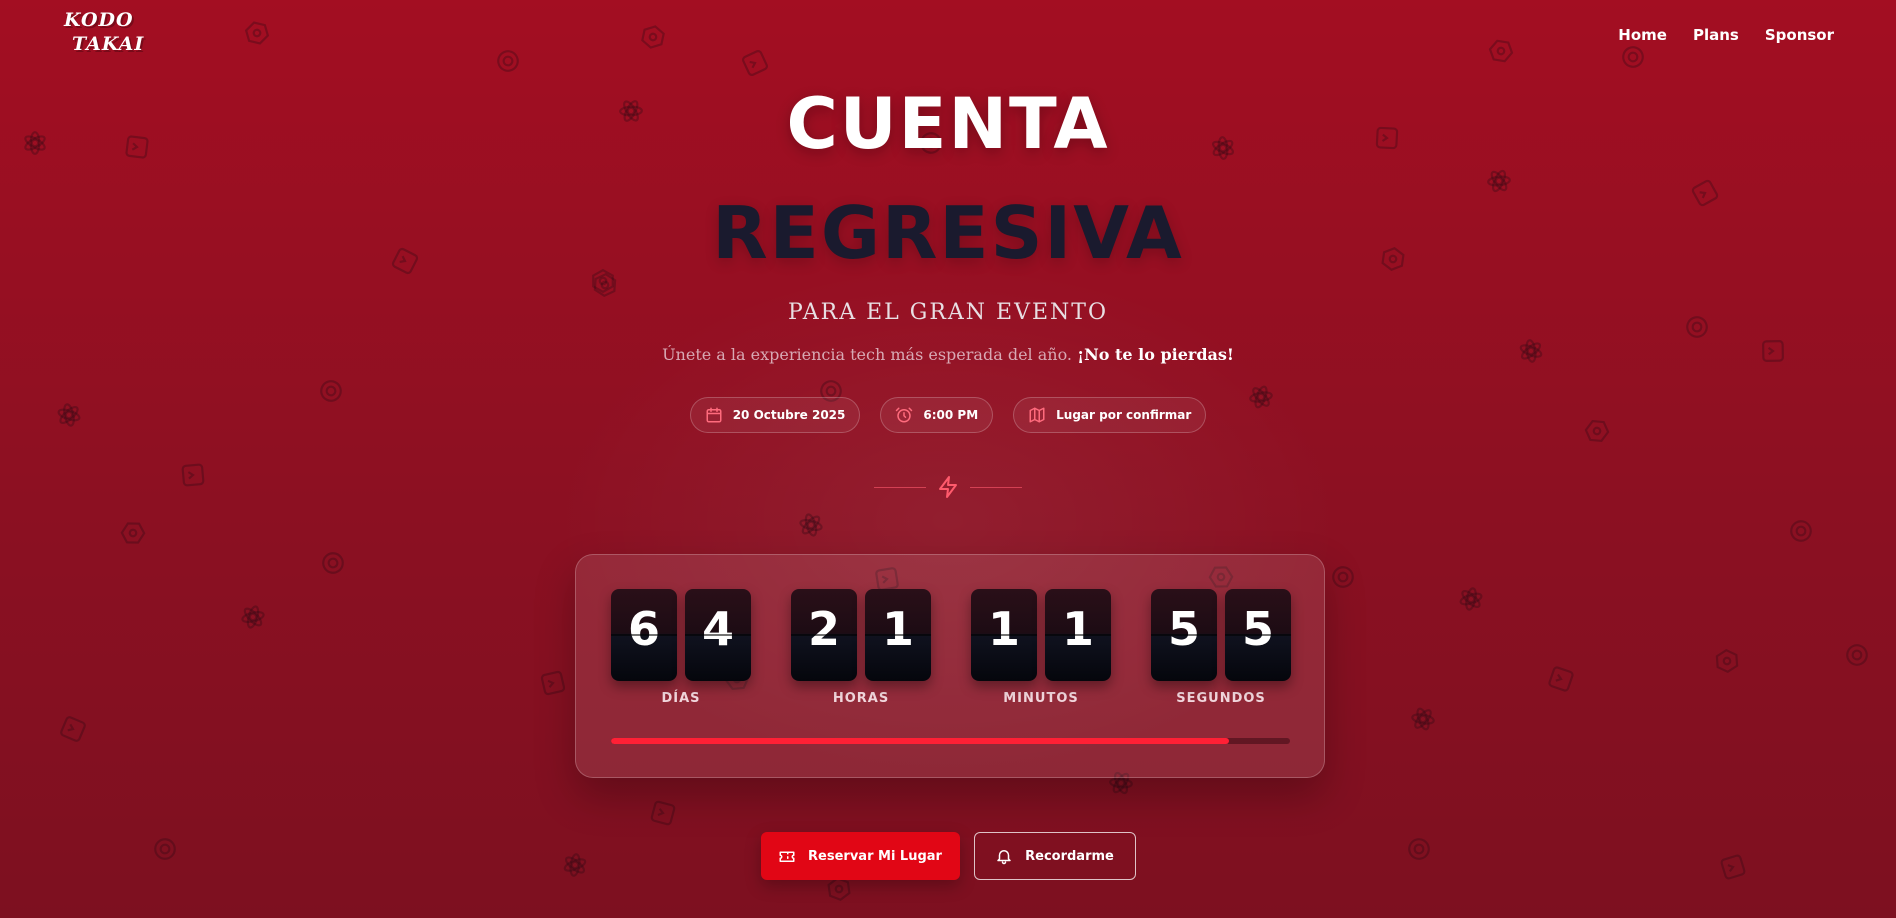 The width and height of the screenshot is (1896, 918). What do you see at coordinates (875, 856) in the screenshot?
I see `reserve-button-label: Reservar Mi Lugar` at bounding box center [875, 856].